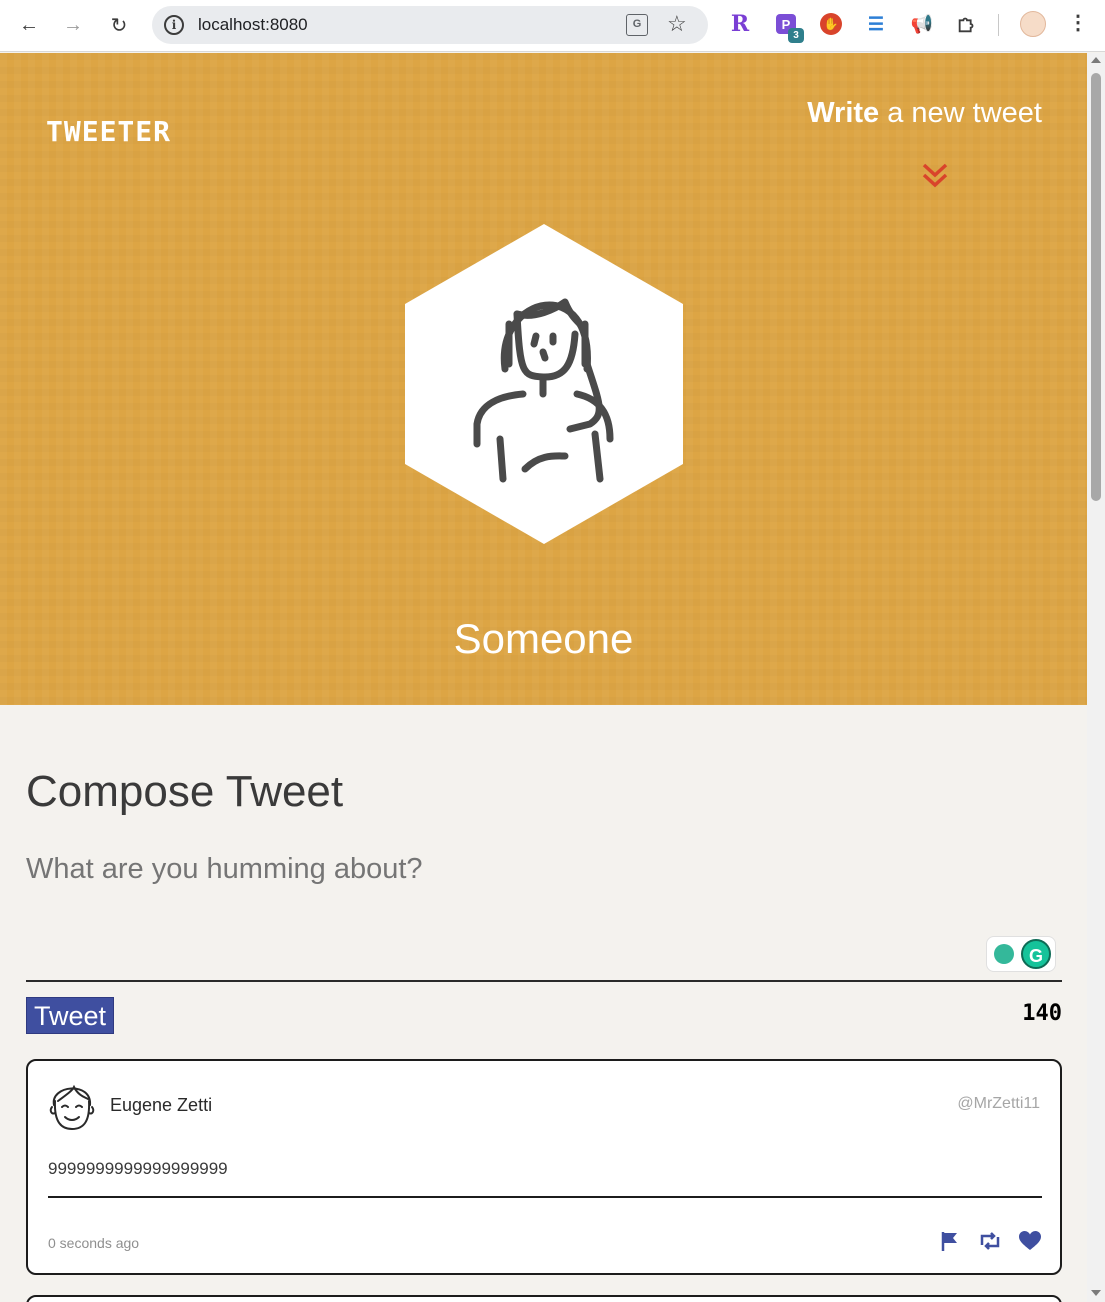 This screenshot has height=1302, width=1105. What do you see at coordinates (637, 25) in the screenshot?
I see `translate-icon: G` at bounding box center [637, 25].